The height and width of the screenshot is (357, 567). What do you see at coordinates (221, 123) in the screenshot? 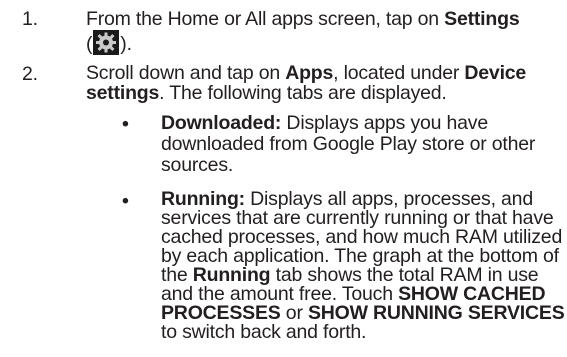
I see `bullet-title: Downloaded:` at bounding box center [221, 123].